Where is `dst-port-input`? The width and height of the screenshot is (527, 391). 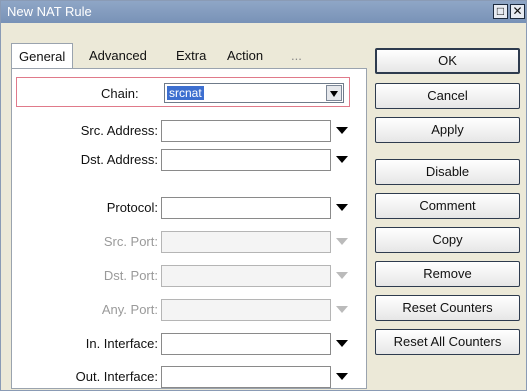
dst-port-input is located at coordinates (246, 276).